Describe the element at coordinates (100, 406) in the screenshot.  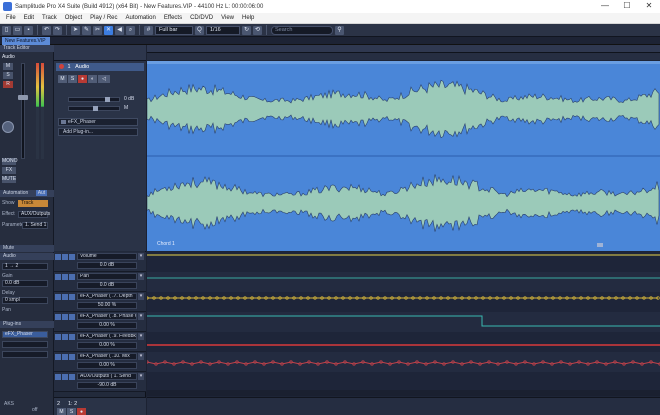
I see `track-2-header: 2 1: 2 M S ●` at that location.